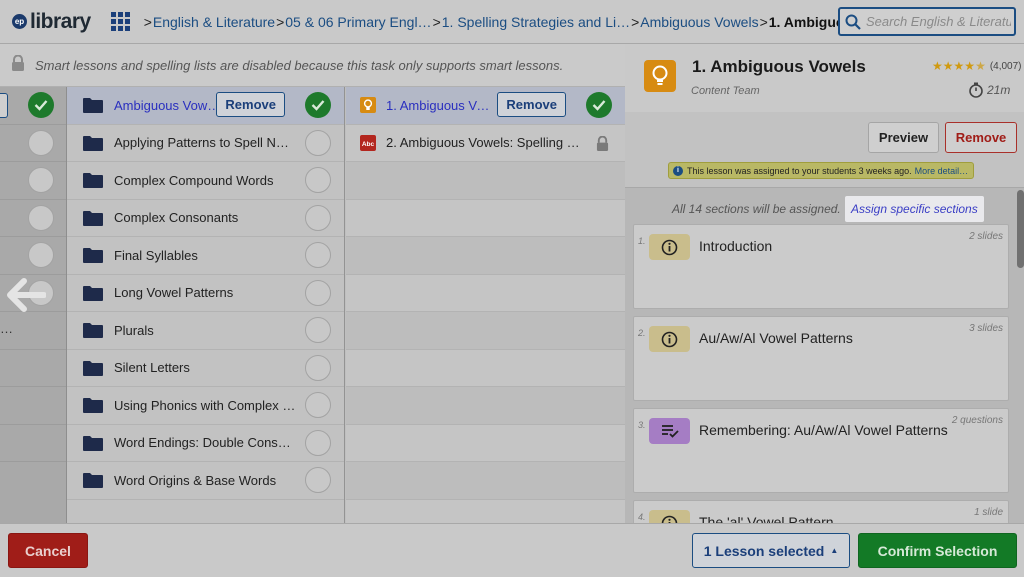 This screenshot has width=1024, height=577. Describe the element at coordinates (989, 90) in the screenshot. I see `duration: 21m` at that location.